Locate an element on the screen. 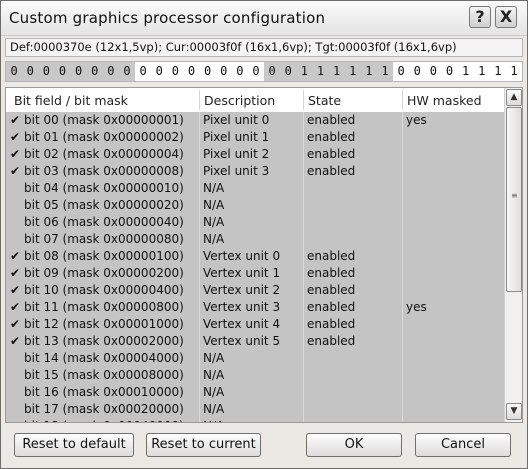  table-row: ✔bit 18 (mask 0x00040000)N/A is located at coordinates (255, 420).